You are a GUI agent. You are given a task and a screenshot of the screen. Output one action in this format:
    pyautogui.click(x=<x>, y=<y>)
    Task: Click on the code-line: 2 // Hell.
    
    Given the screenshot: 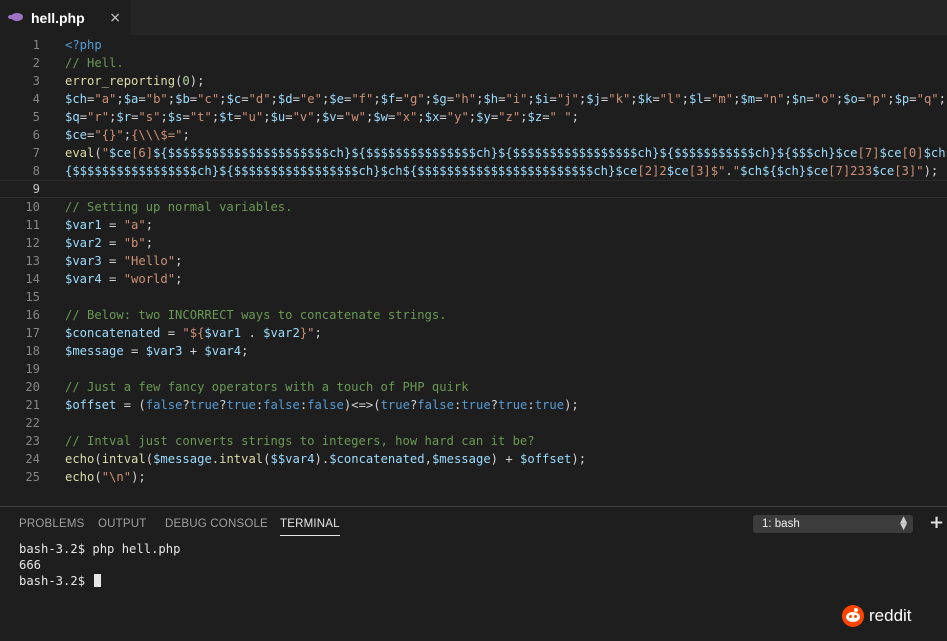 What is the action you would take?
    pyautogui.click(x=473, y=63)
    